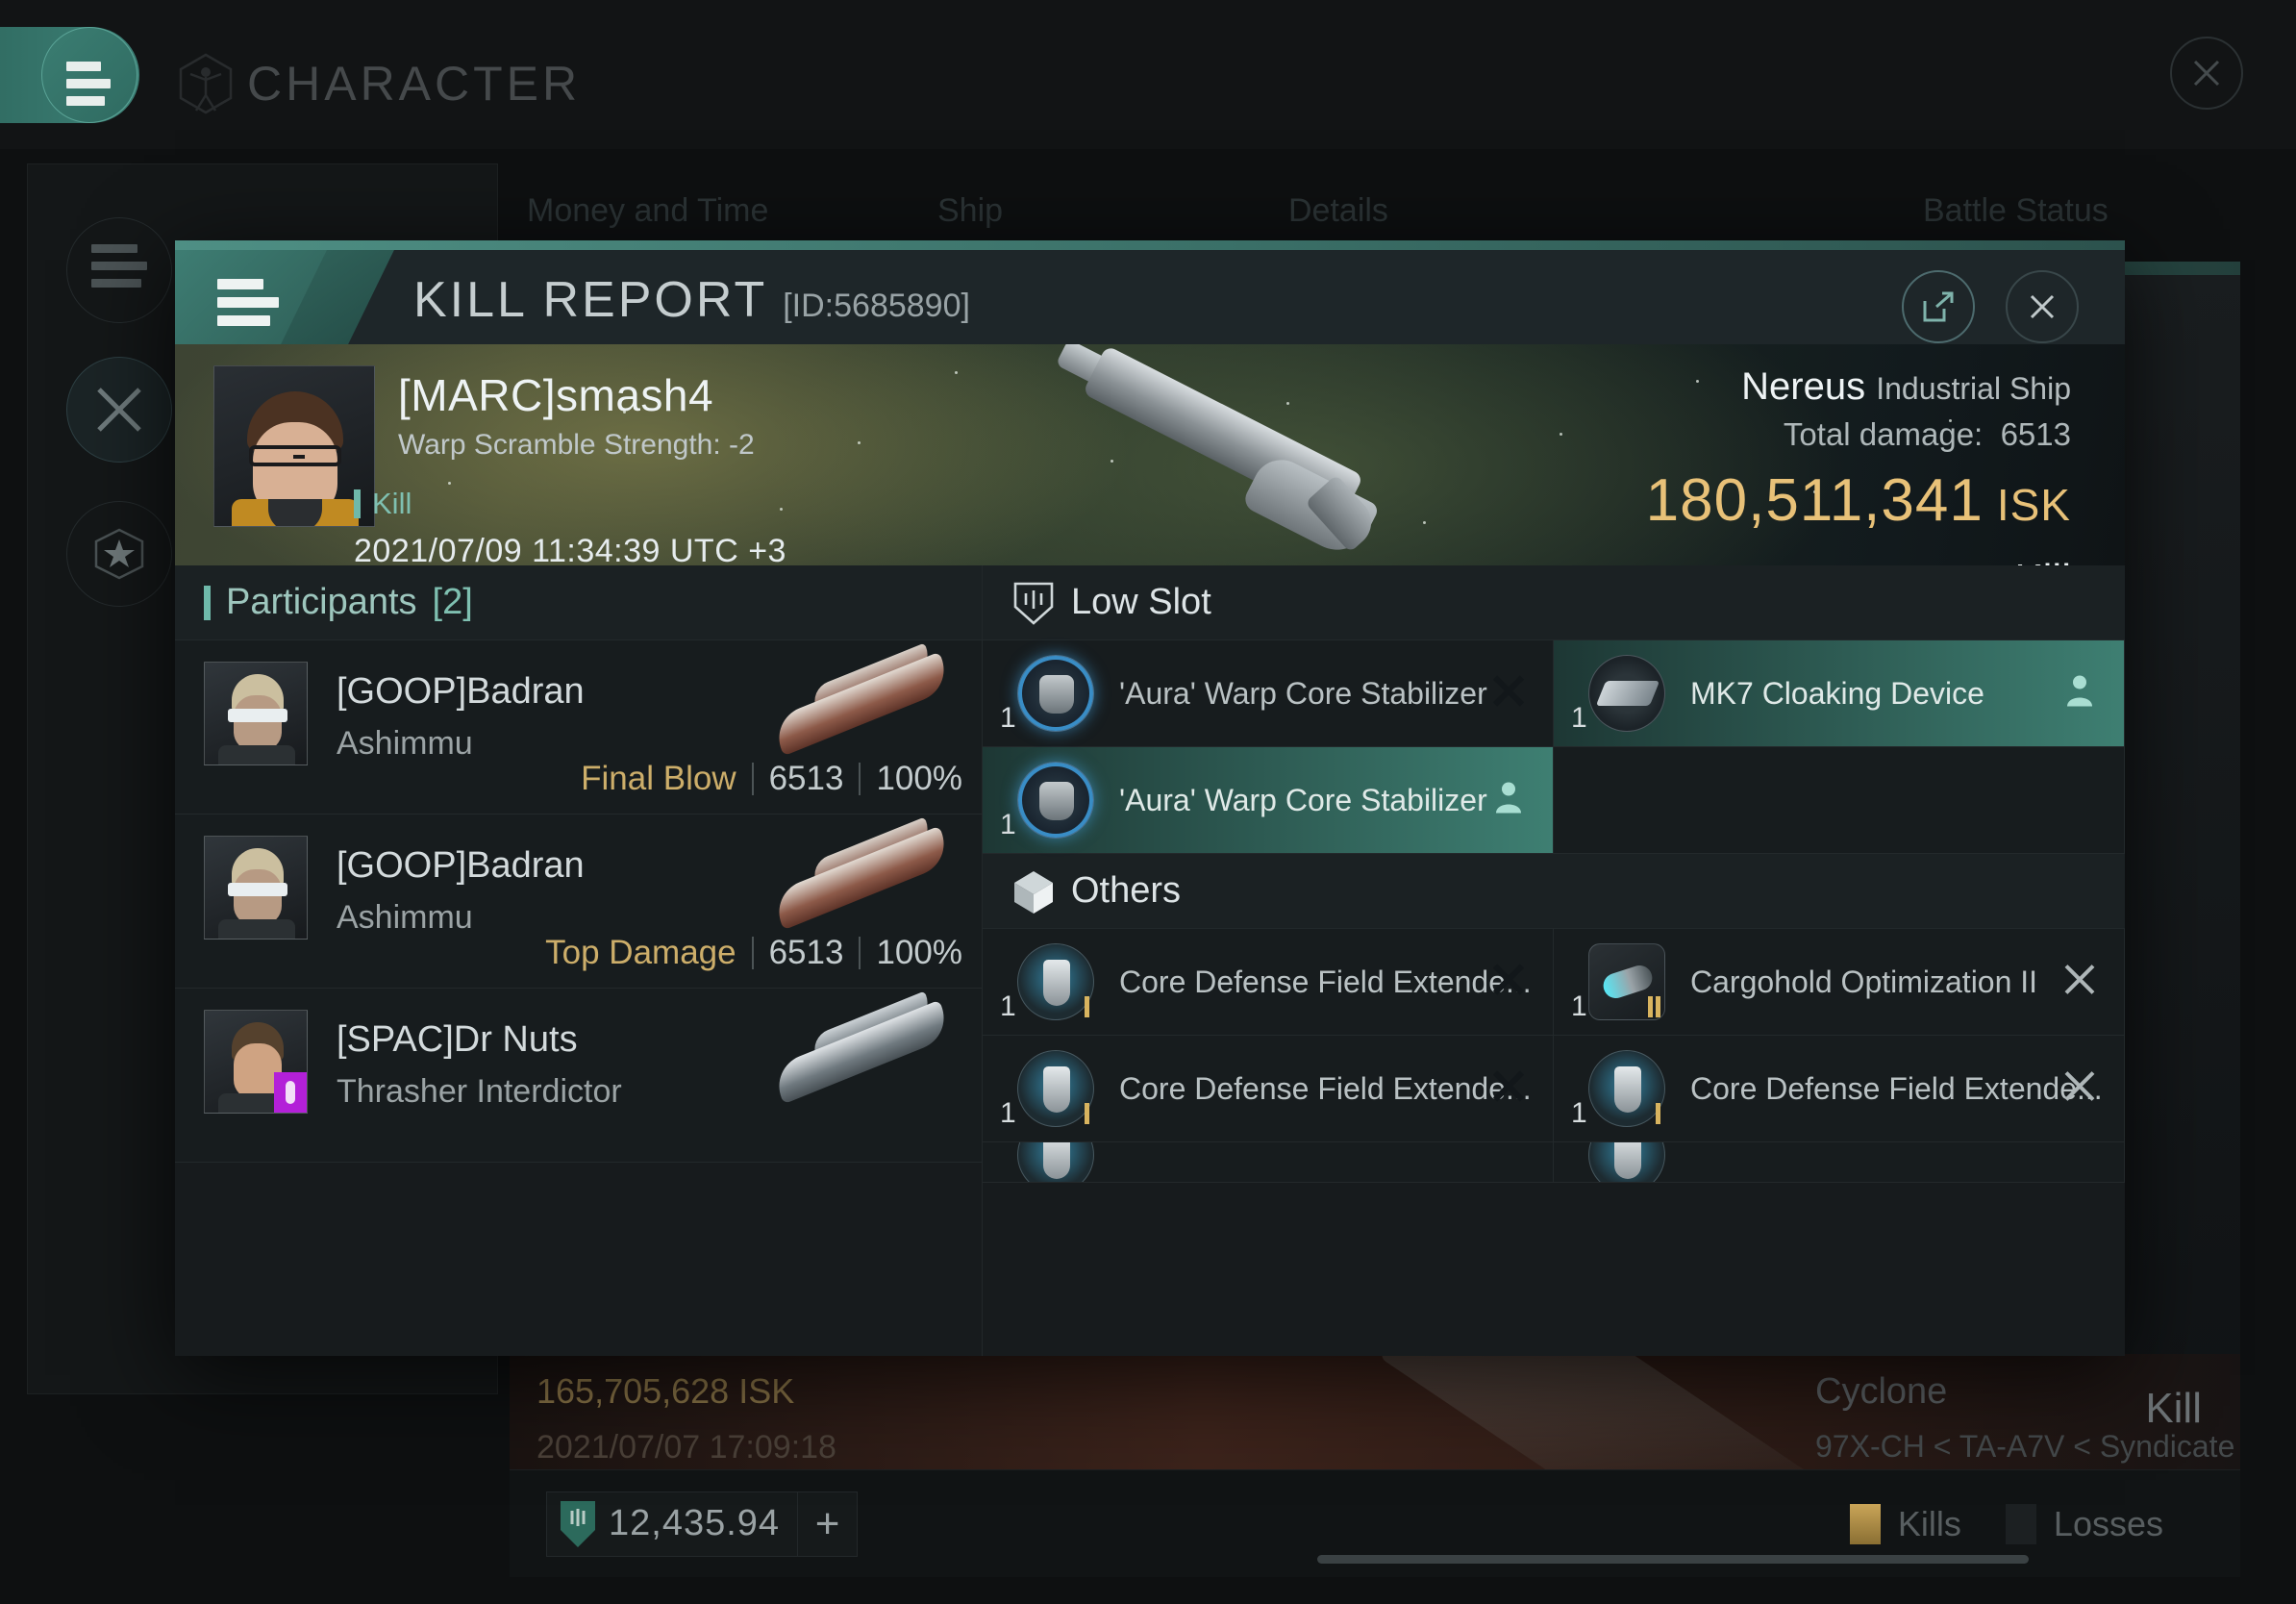  I want to click on total-damage-line: Total damage: 6513, so click(1858, 434).